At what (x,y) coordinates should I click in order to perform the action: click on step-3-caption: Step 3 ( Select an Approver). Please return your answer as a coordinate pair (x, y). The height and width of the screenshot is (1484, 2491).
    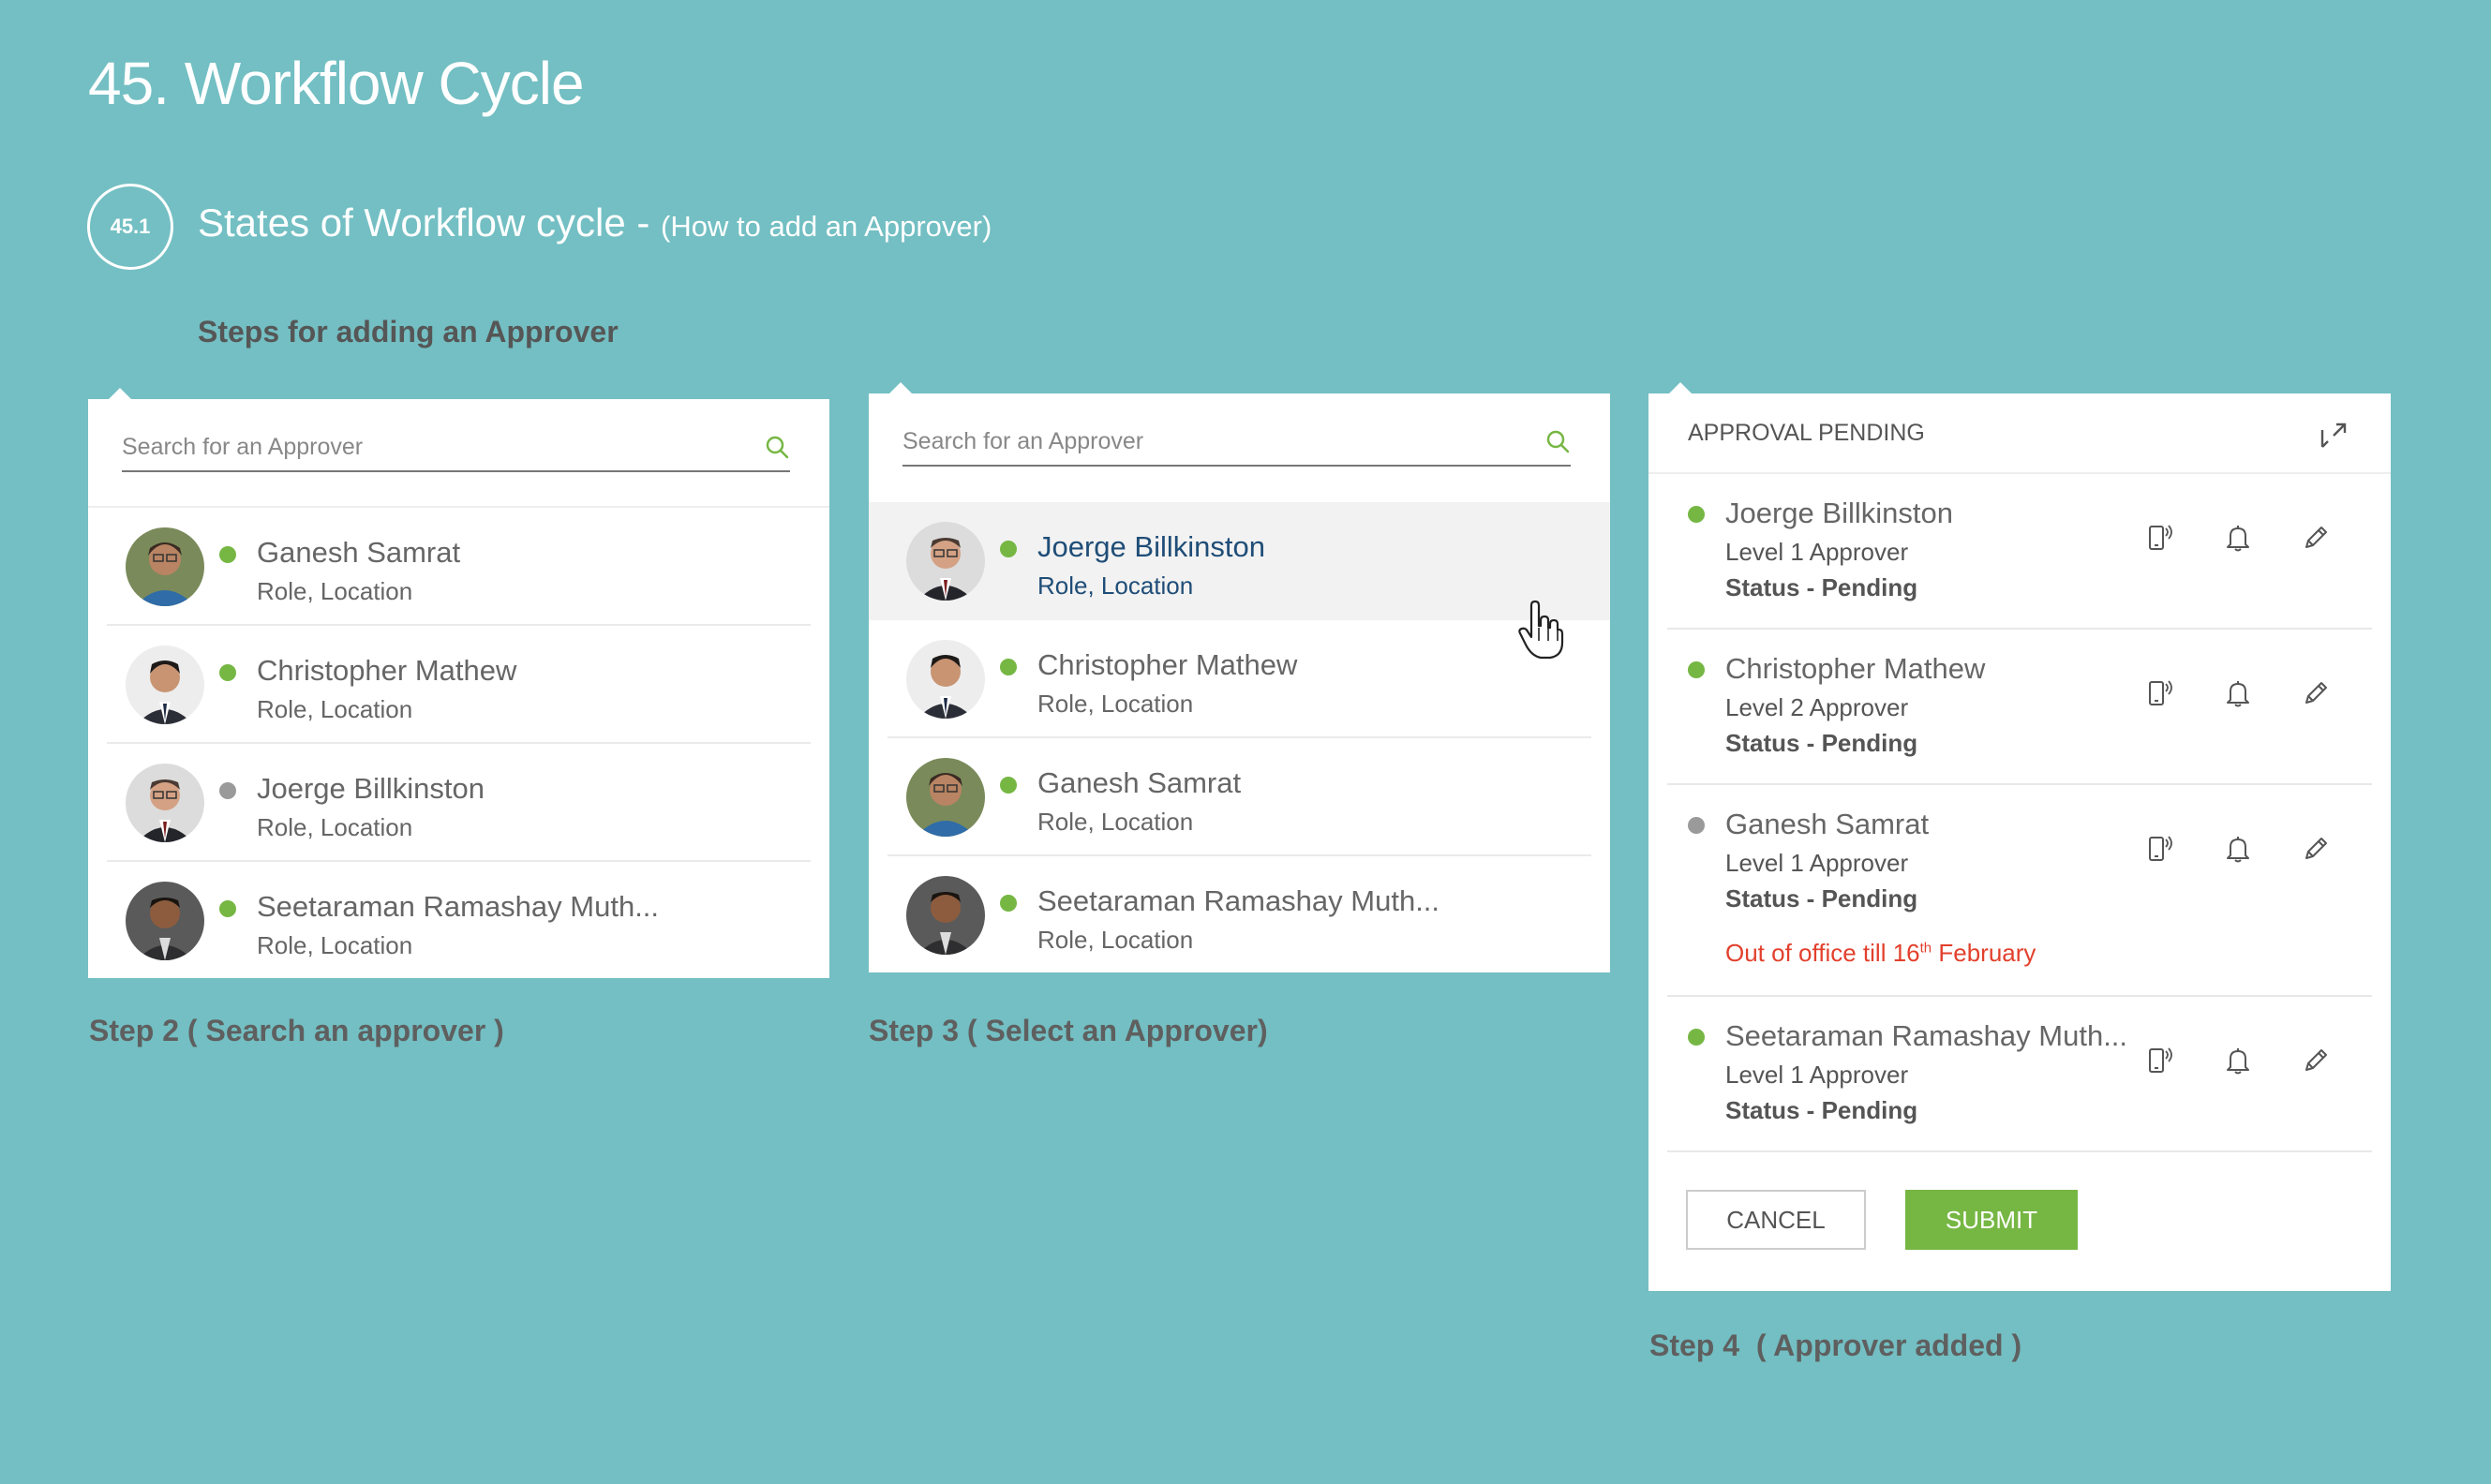
    Looking at the image, I should click on (1068, 1030).